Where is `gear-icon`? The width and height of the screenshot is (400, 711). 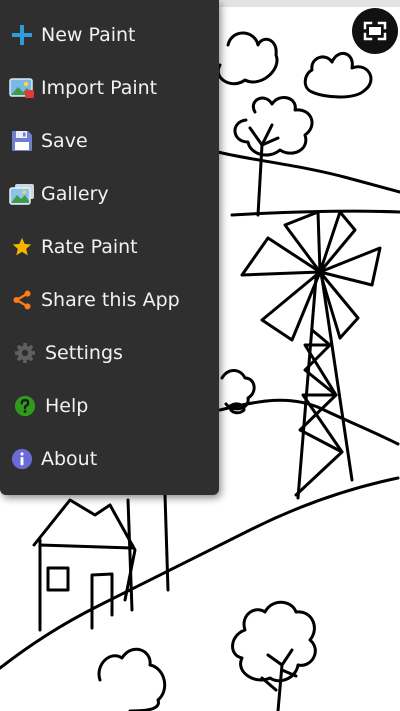
gear-icon is located at coordinates (25, 353).